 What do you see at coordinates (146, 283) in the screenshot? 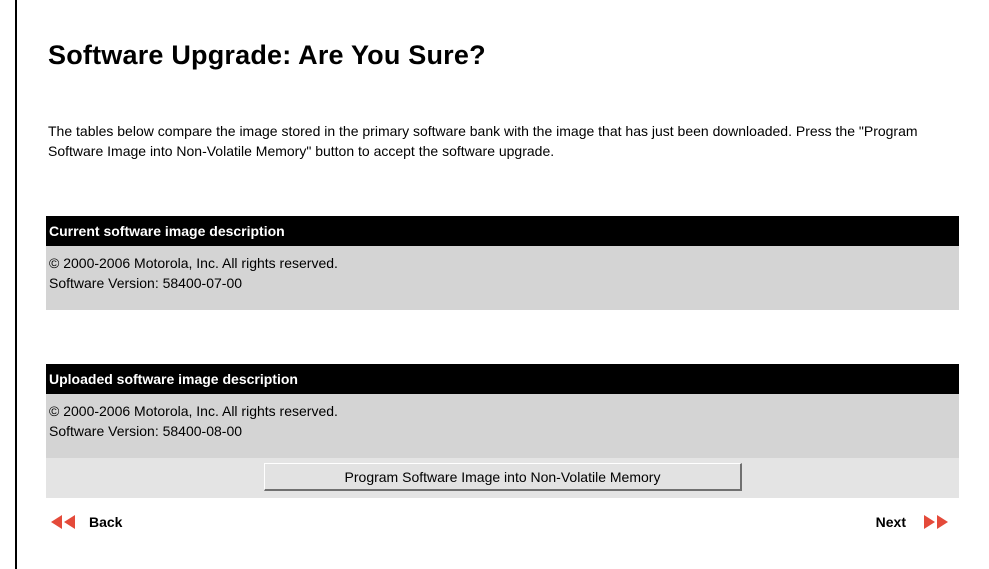
I see `current-version: Software Version: 58400-07-00` at bounding box center [146, 283].